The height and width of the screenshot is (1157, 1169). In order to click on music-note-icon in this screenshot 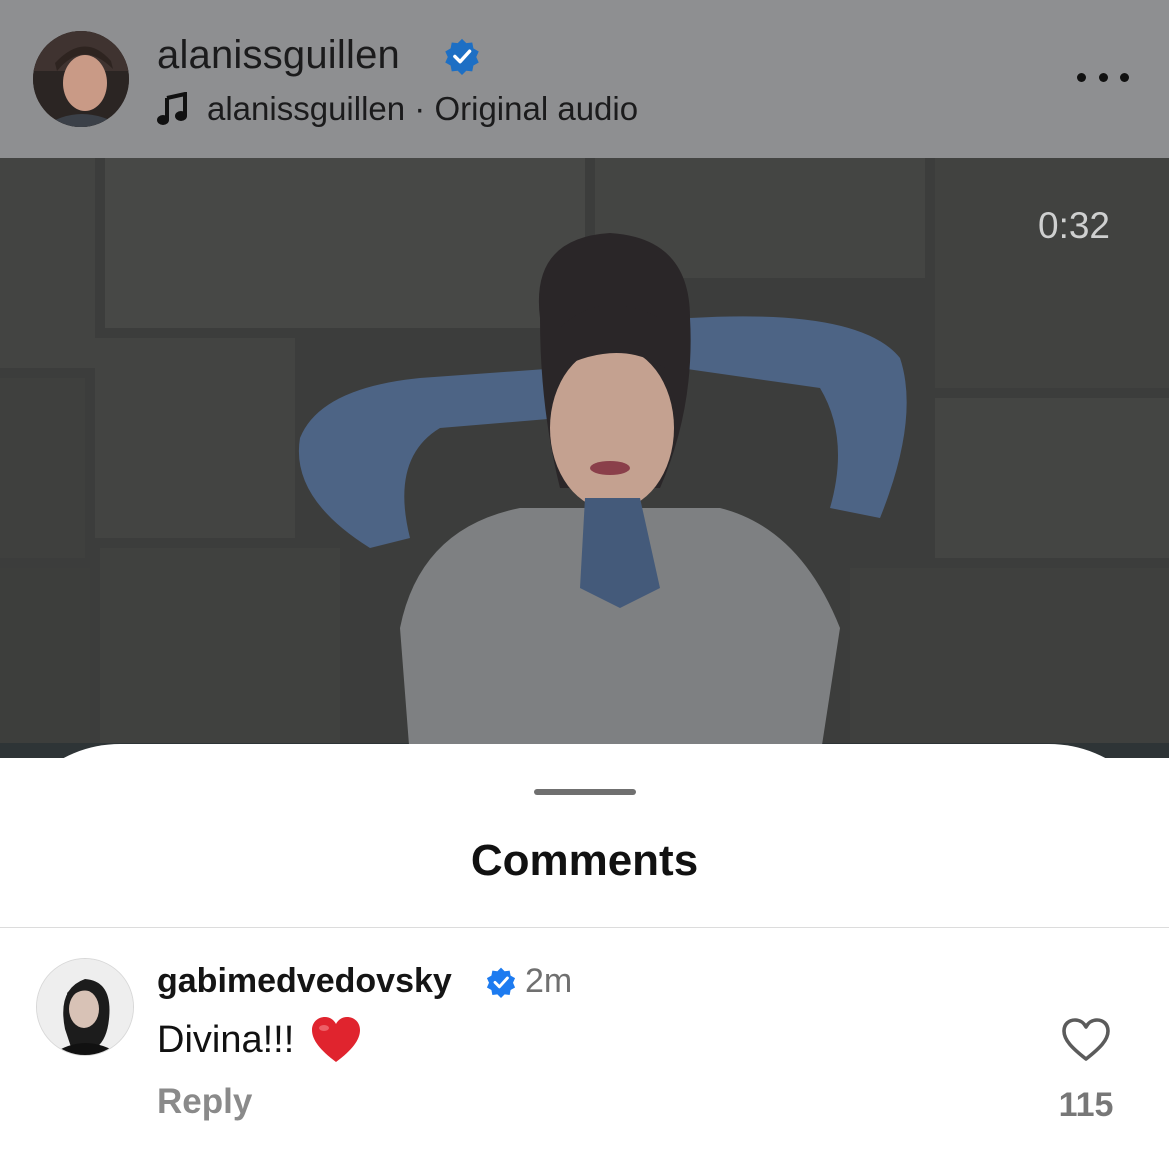, I will do `click(172, 108)`.